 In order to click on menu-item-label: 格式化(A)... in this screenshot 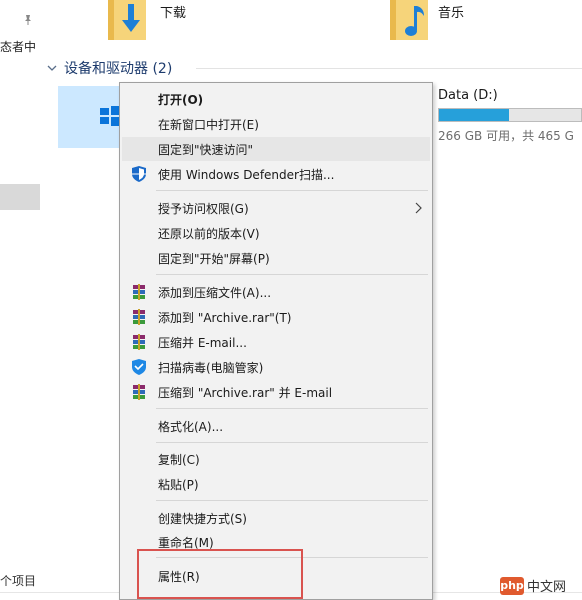, I will do `click(191, 426)`.